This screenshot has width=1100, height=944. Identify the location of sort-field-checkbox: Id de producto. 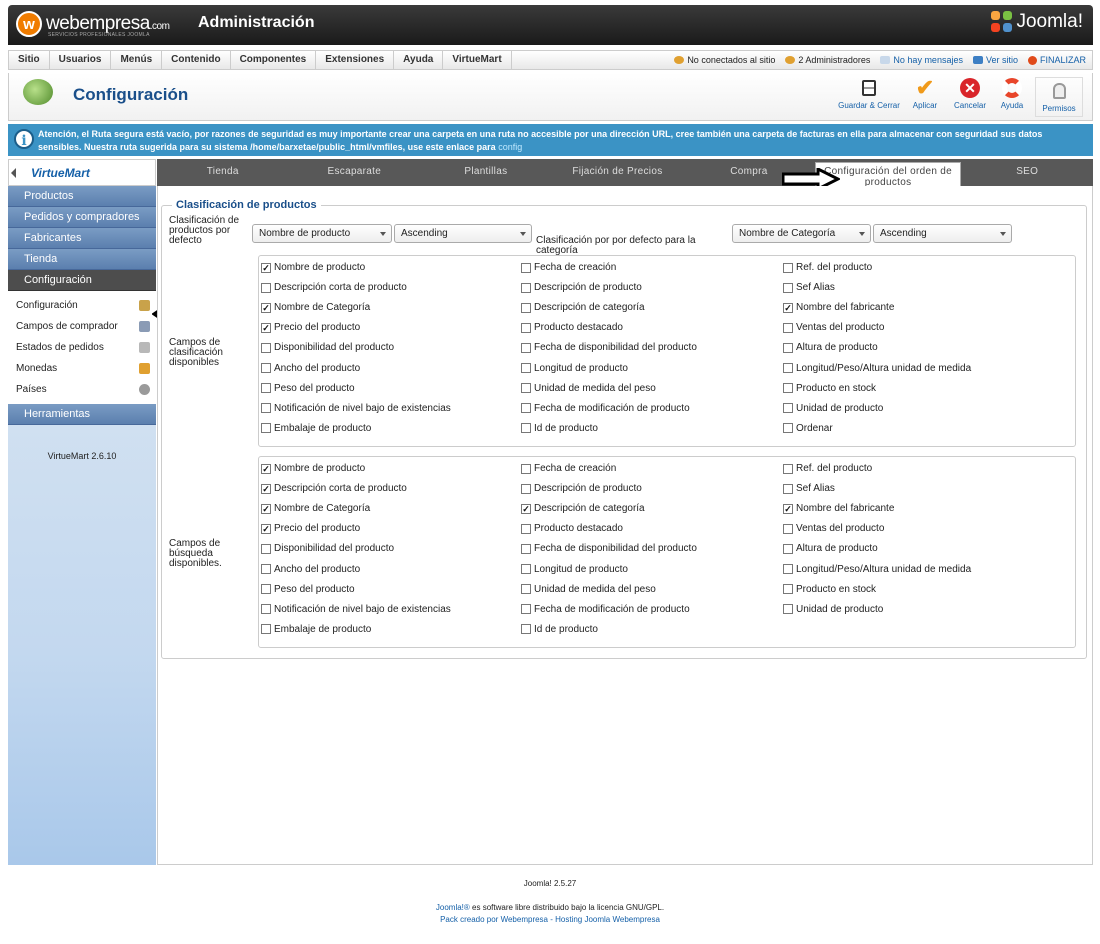
(559, 428).